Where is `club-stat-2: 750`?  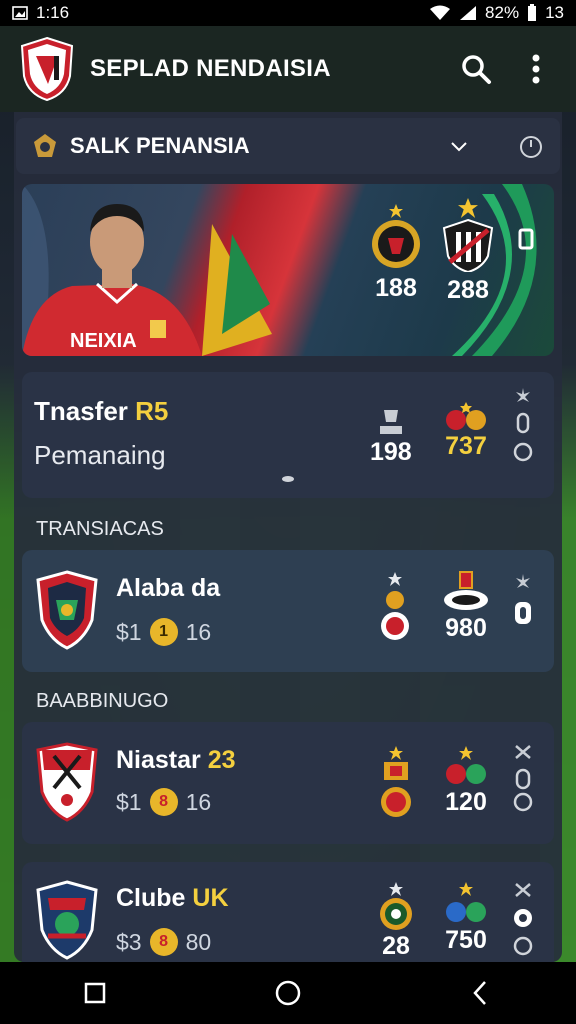
club-stat-2: 750 is located at coordinates (466, 918).